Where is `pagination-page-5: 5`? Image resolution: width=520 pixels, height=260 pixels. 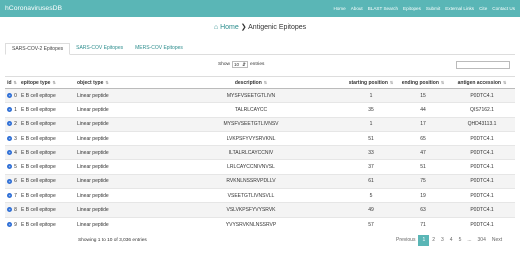
pagination-page-5: 5 is located at coordinates (460, 240).